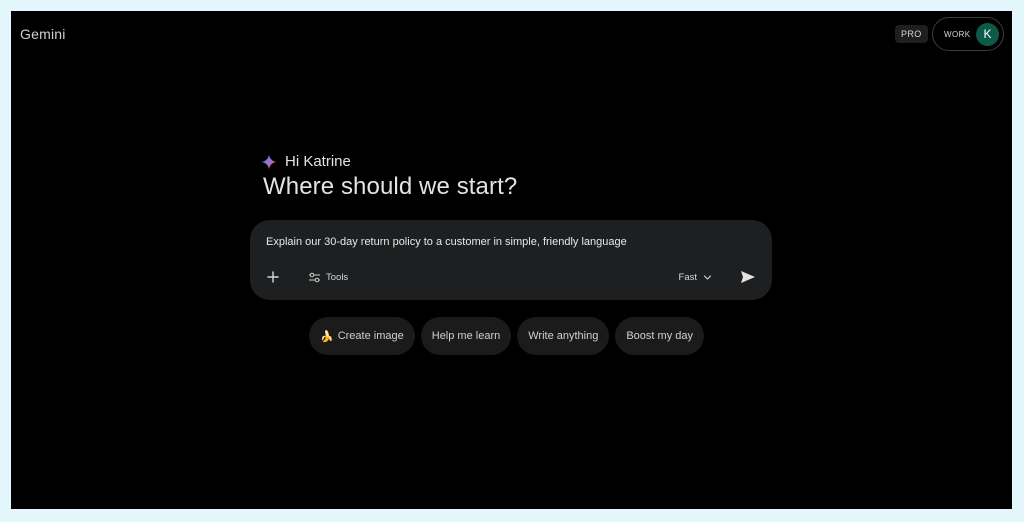 This screenshot has height=522, width=1024. What do you see at coordinates (748, 277) in the screenshot?
I see `send-icon` at bounding box center [748, 277].